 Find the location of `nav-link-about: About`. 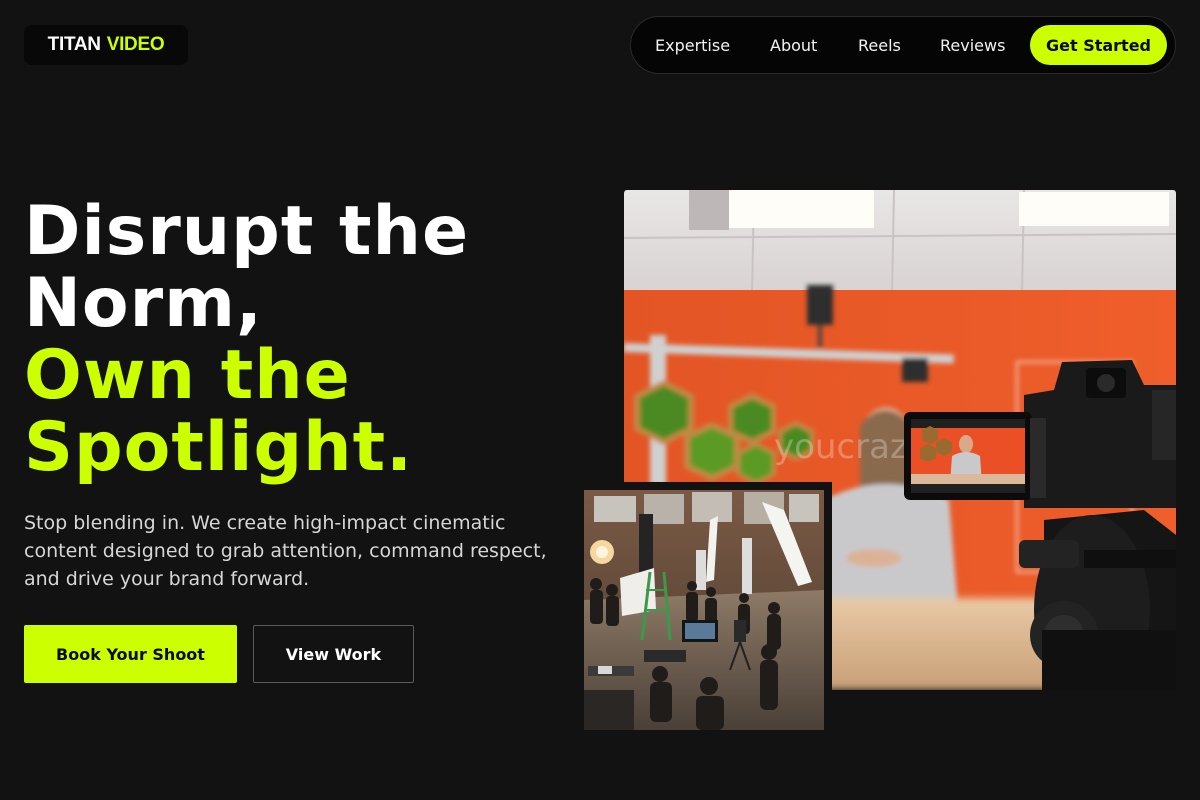

nav-link-about: About is located at coordinates (793, 45).